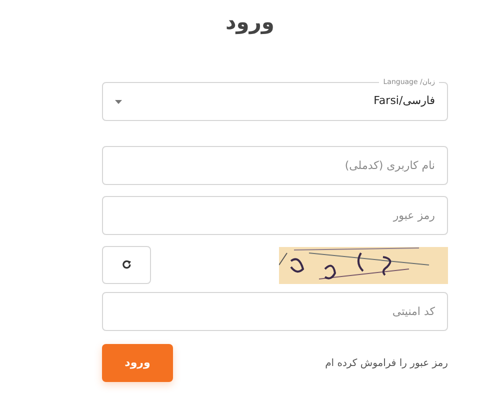  Describe the element at coordinates (275, 311) in the screenshot. I see `security-code-field: کد امنیتی` at that location.